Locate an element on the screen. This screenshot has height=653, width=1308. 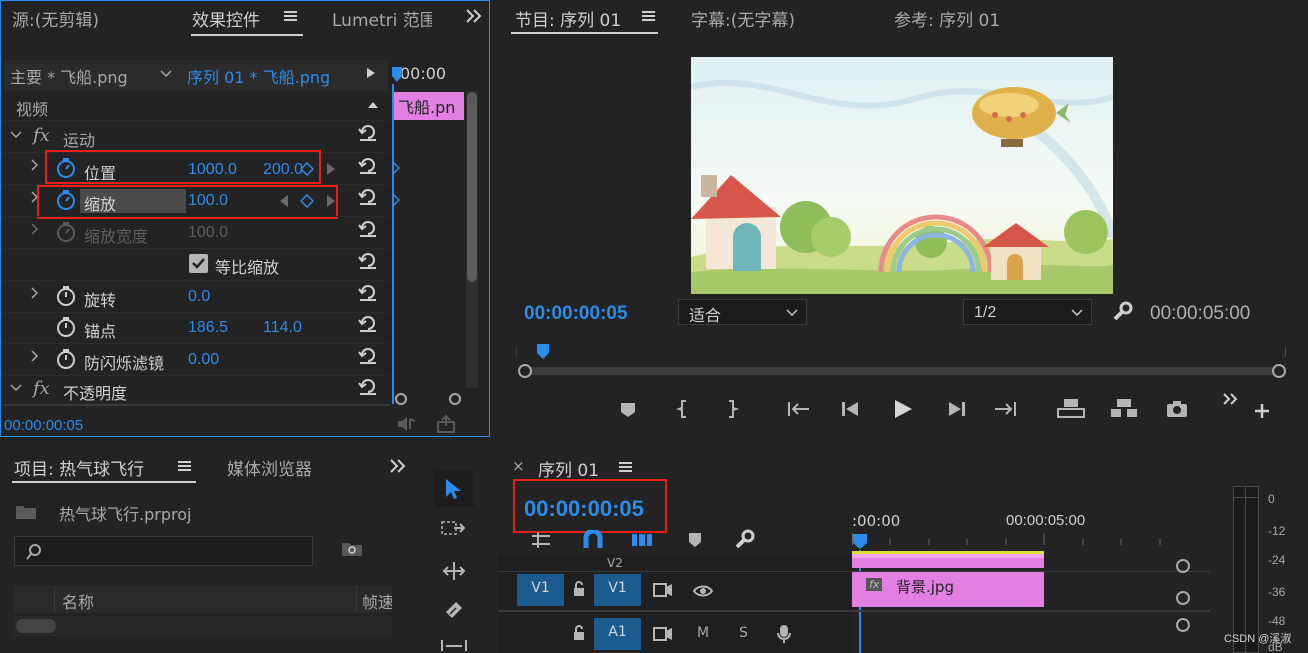
source-patch-v1: V1 is located at coordinates (540, 590).